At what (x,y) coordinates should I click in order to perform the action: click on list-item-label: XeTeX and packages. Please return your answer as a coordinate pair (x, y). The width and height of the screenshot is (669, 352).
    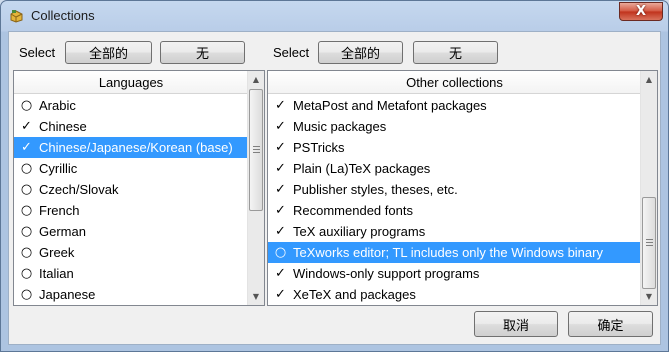
    Looking at the image, I should click on (354, 294).